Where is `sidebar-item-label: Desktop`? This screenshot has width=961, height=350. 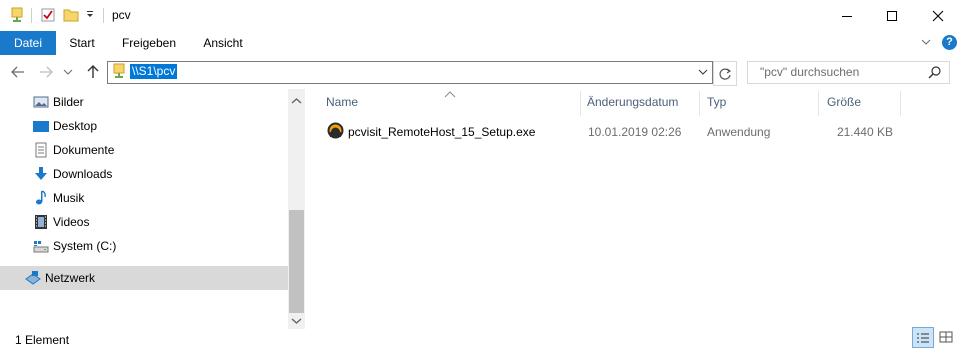
sidebar-item-label: Desktop is located at coordinates (75, 126).